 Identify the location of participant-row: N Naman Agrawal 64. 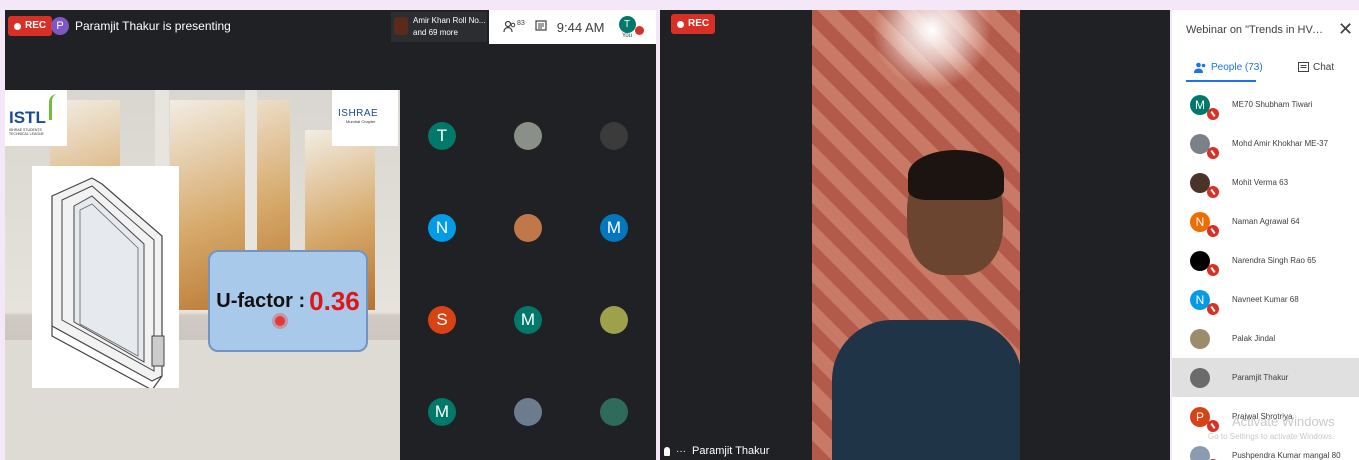
(1265, 221).